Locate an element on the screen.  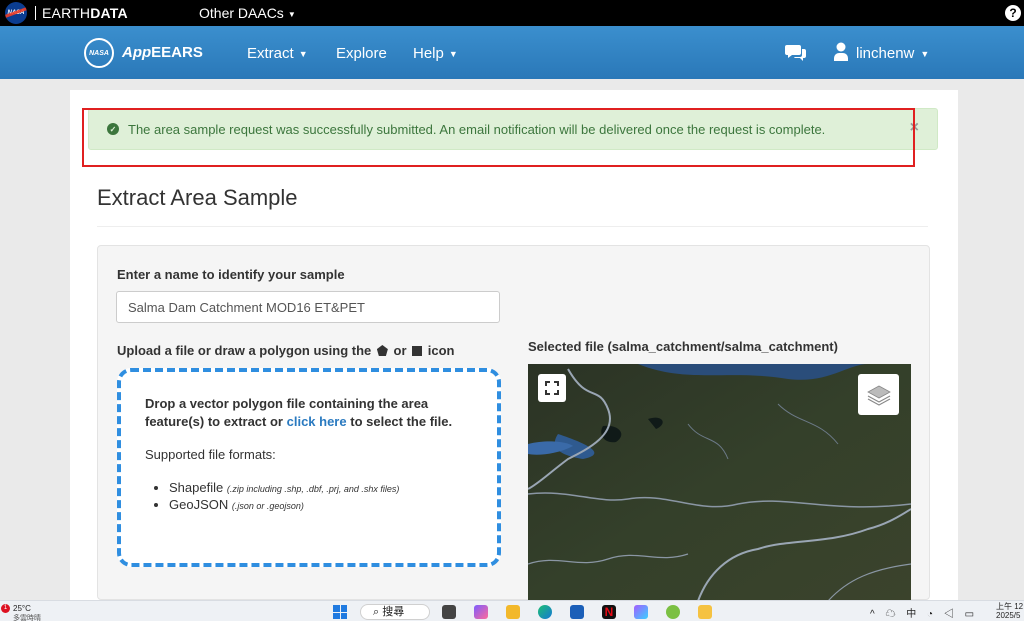
nav-explore: Explore is located at coordinates (361, 53).